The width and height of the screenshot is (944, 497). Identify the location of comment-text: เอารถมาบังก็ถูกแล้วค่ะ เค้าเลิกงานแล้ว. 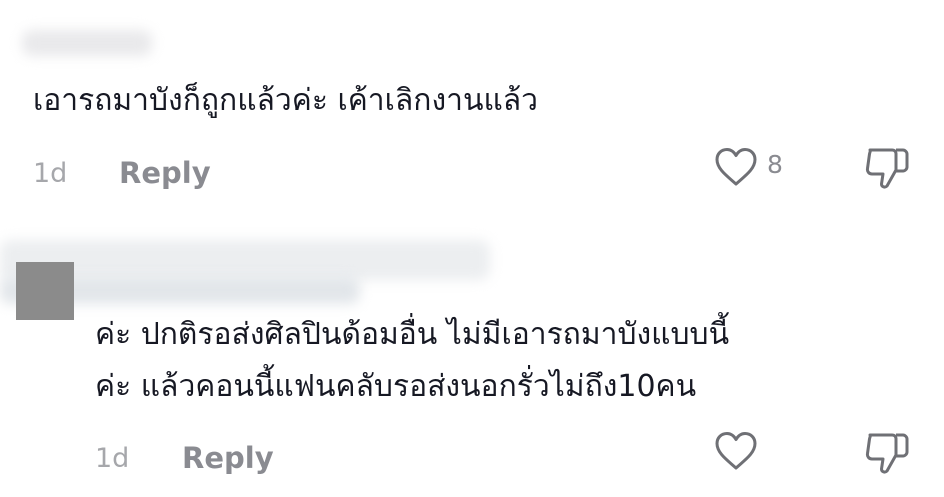
(286, 100).